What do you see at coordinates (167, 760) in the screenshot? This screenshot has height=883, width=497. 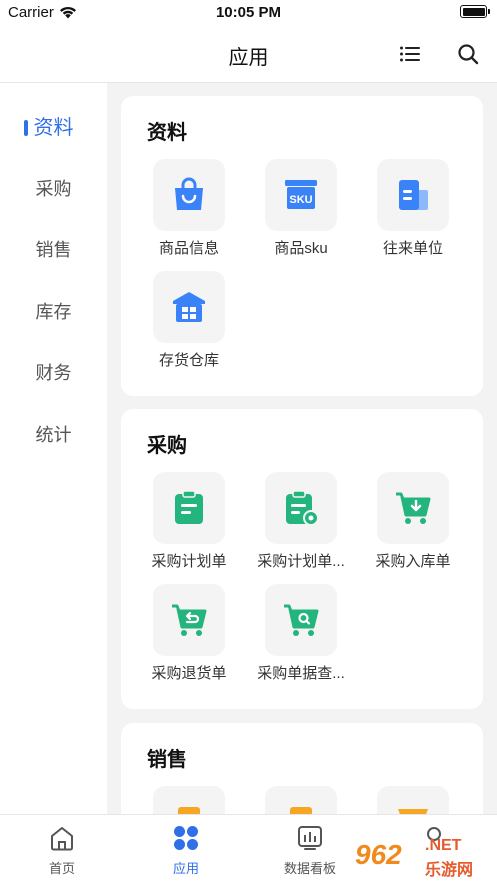 I see `section-title: 销售` at bounding box center [167, 760].